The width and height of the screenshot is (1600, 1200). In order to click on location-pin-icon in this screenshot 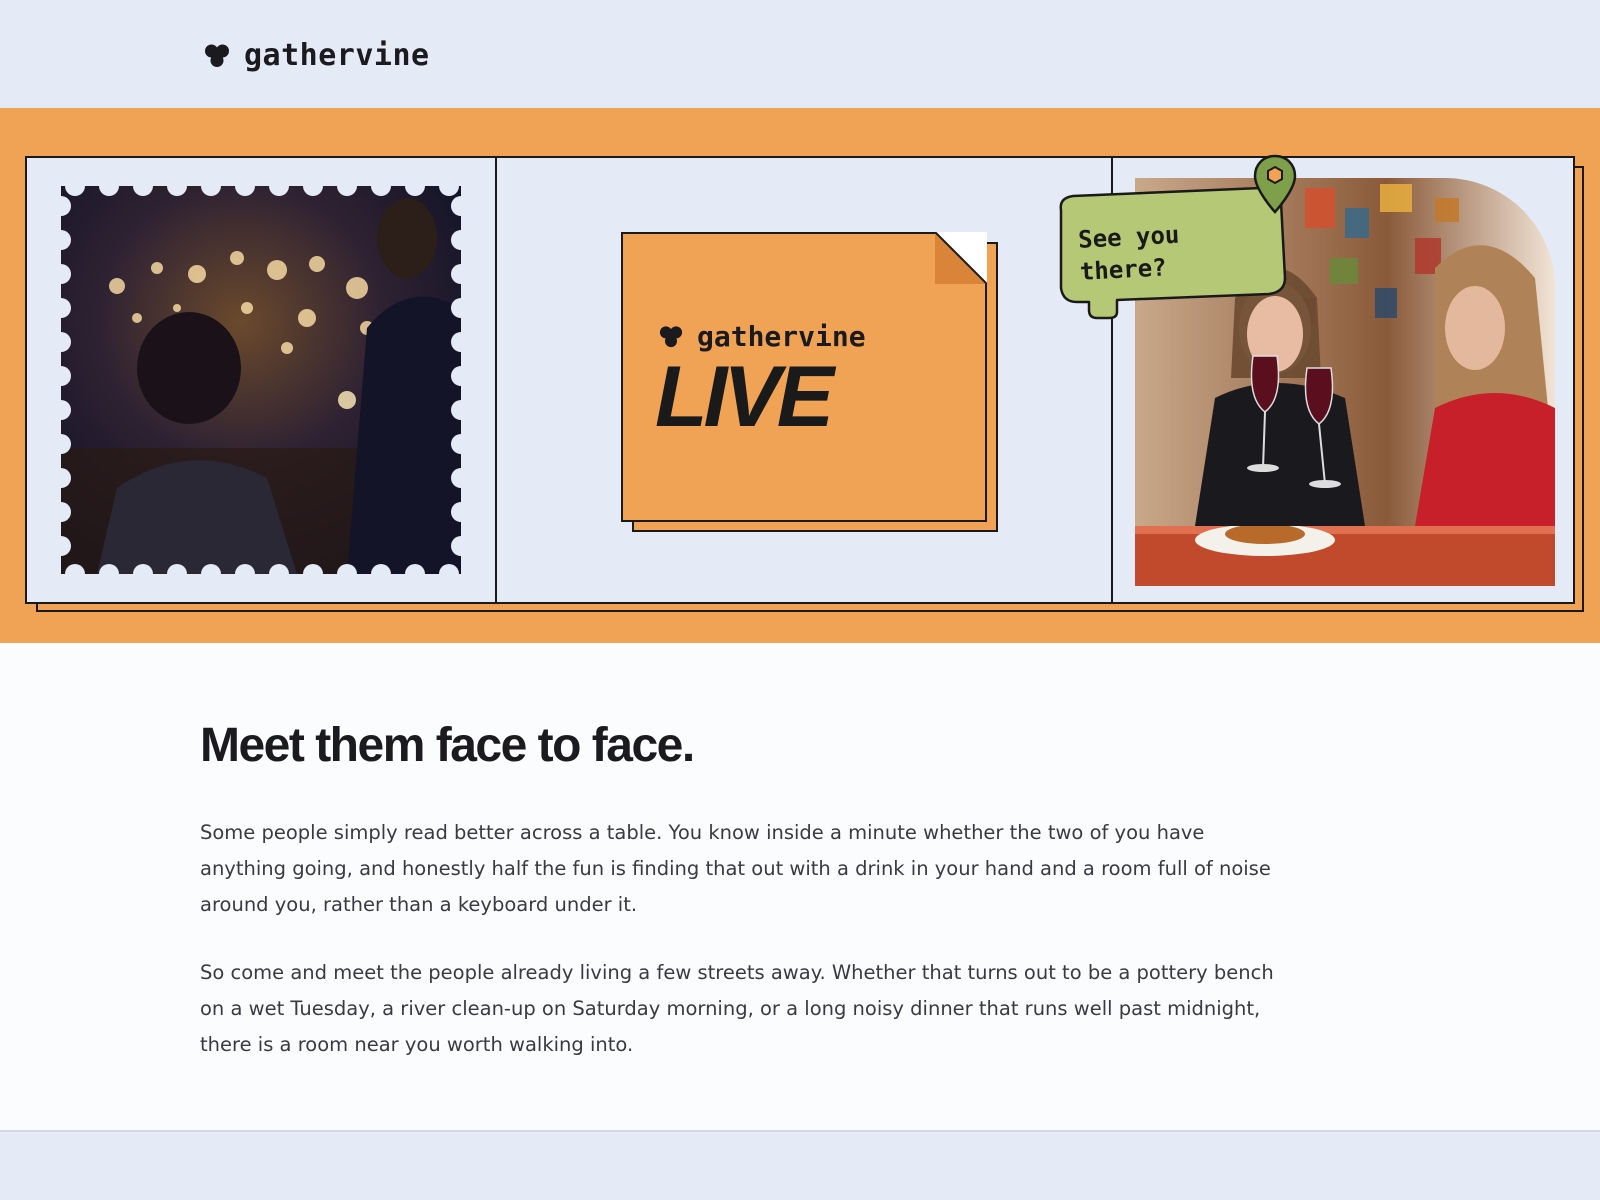, I will do `click(1275, 184)`.